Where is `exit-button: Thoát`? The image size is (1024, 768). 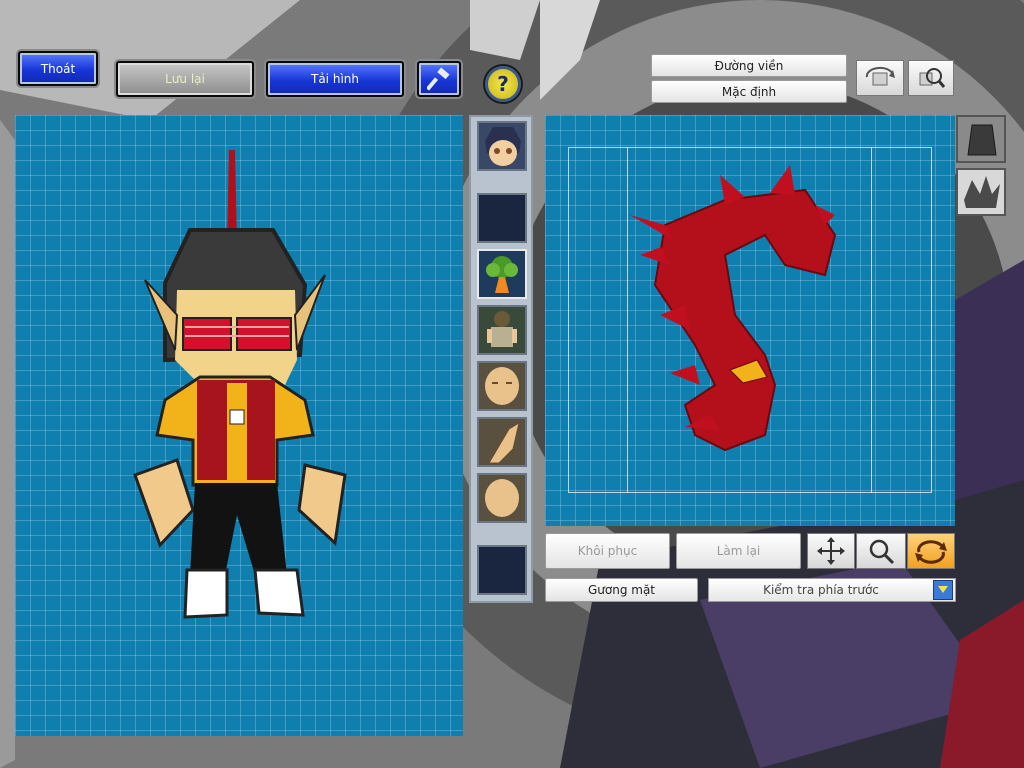
exit-button: Thoát is located at coordinates (58, 68).